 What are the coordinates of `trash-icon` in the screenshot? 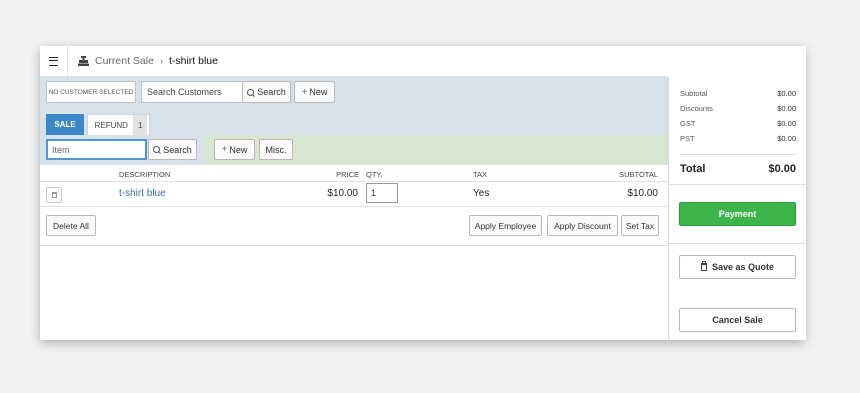 It's located at (54, 195).